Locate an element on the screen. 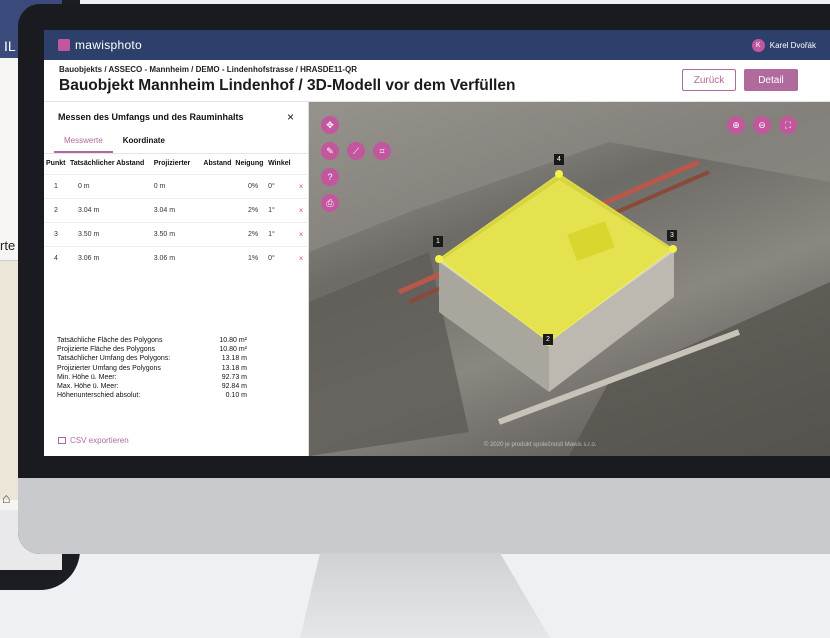 Image resolution: width=830 pixels, height=638 pixels. cell-neigung: 0% is located at coordinates (250, 185).